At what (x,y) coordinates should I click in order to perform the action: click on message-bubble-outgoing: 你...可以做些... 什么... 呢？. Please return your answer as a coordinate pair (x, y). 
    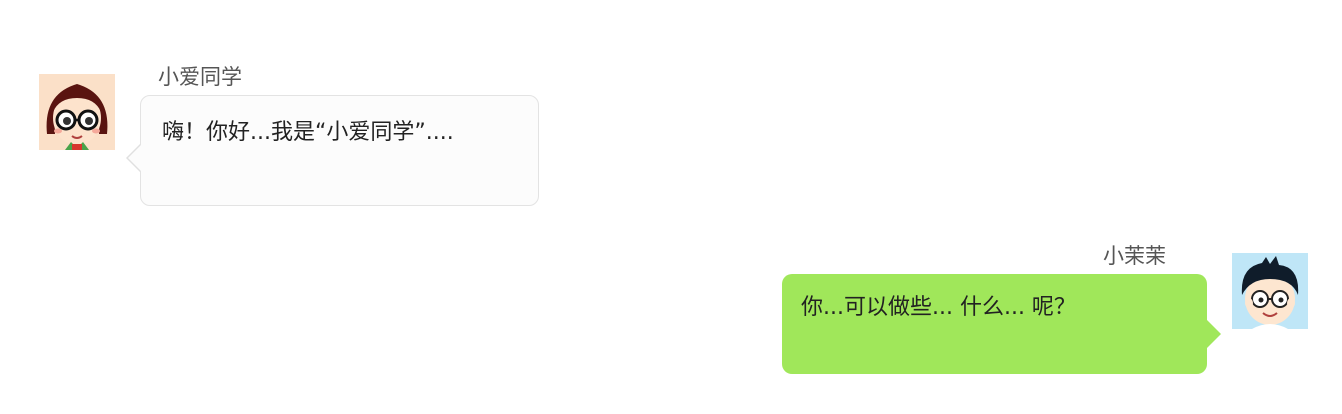
    Looking at the image, I should click on (994, 324).